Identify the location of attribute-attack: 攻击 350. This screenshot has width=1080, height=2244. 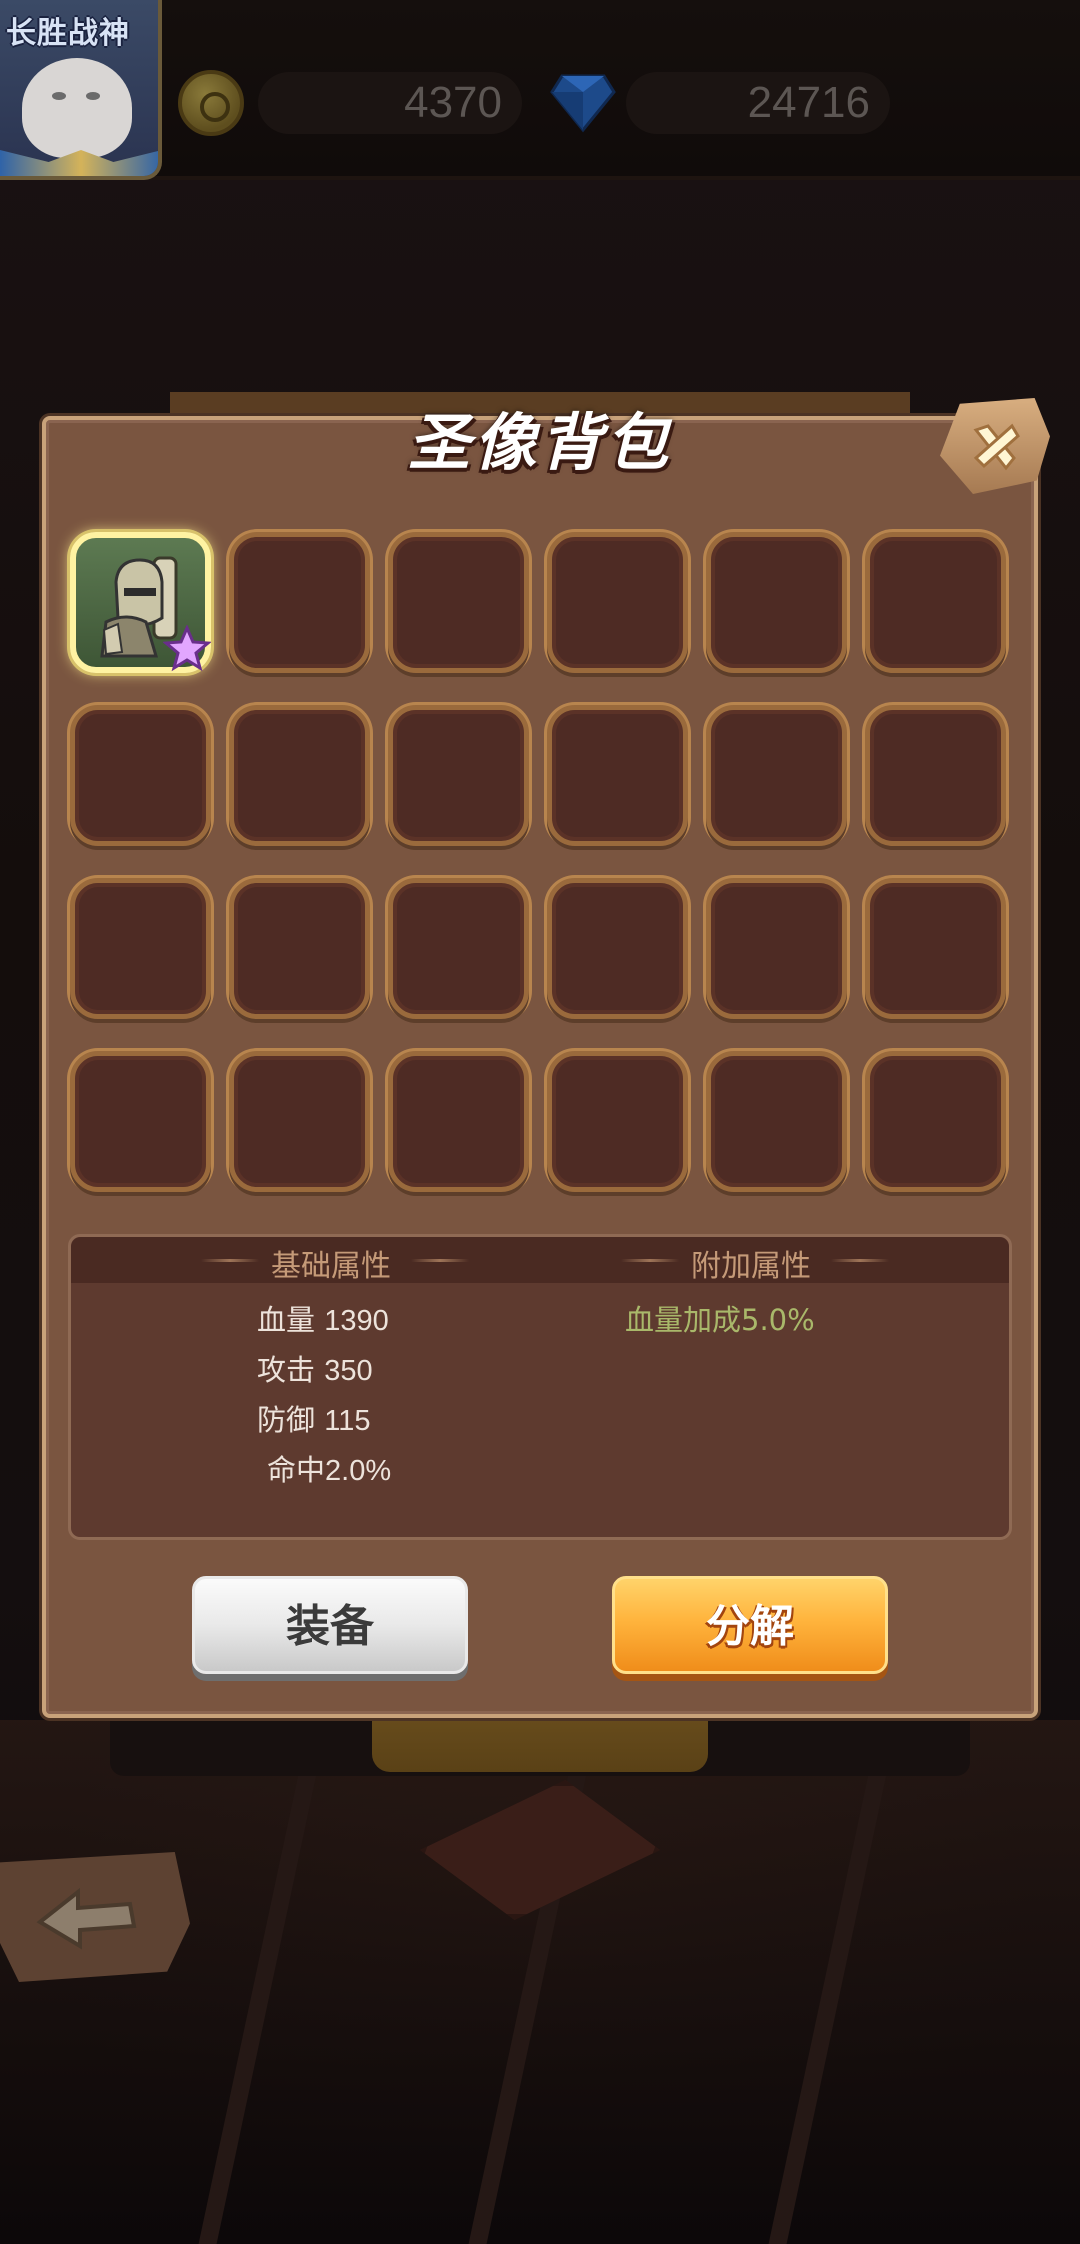
(315, 1370).